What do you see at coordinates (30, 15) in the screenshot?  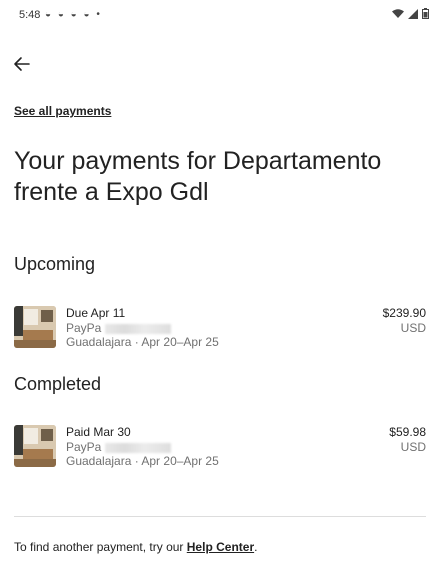 I see `status-time: 5:48` at bounding box center [30, 15].